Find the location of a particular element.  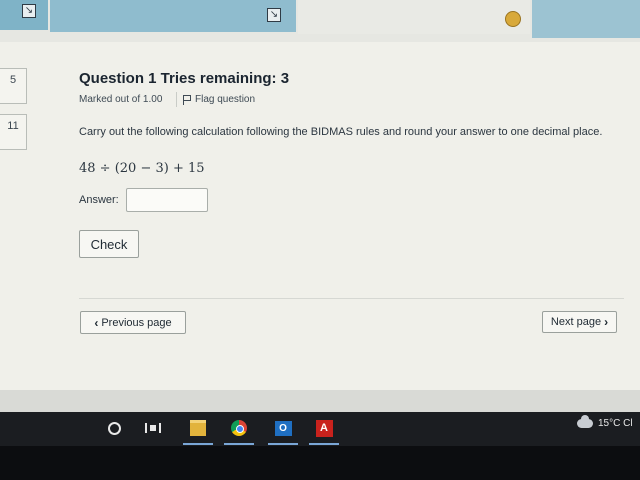

acrobat-button: A is located at coordinates (324, 428).